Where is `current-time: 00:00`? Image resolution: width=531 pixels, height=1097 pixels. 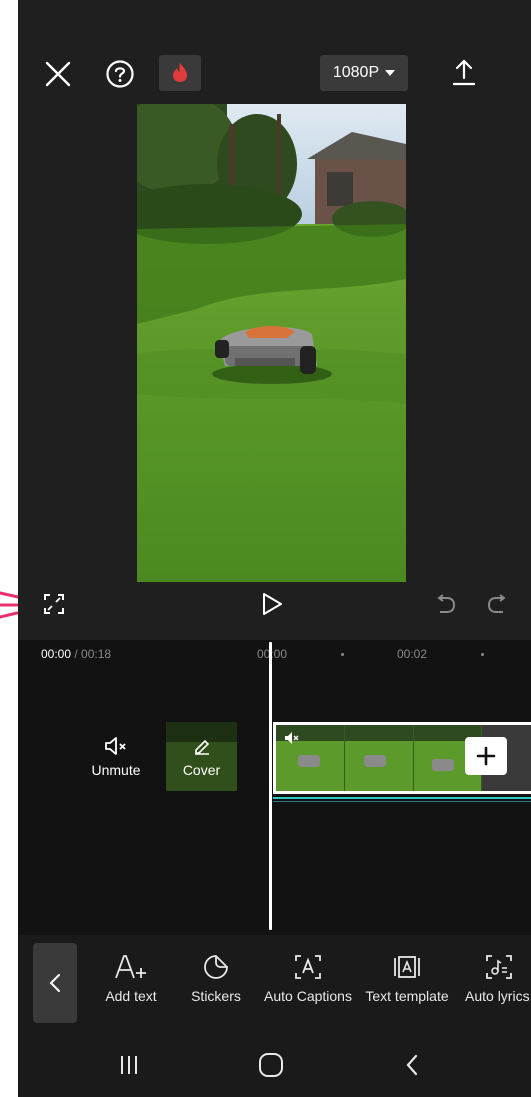
current-time: 00:00 is located at coordinates (56, 654).